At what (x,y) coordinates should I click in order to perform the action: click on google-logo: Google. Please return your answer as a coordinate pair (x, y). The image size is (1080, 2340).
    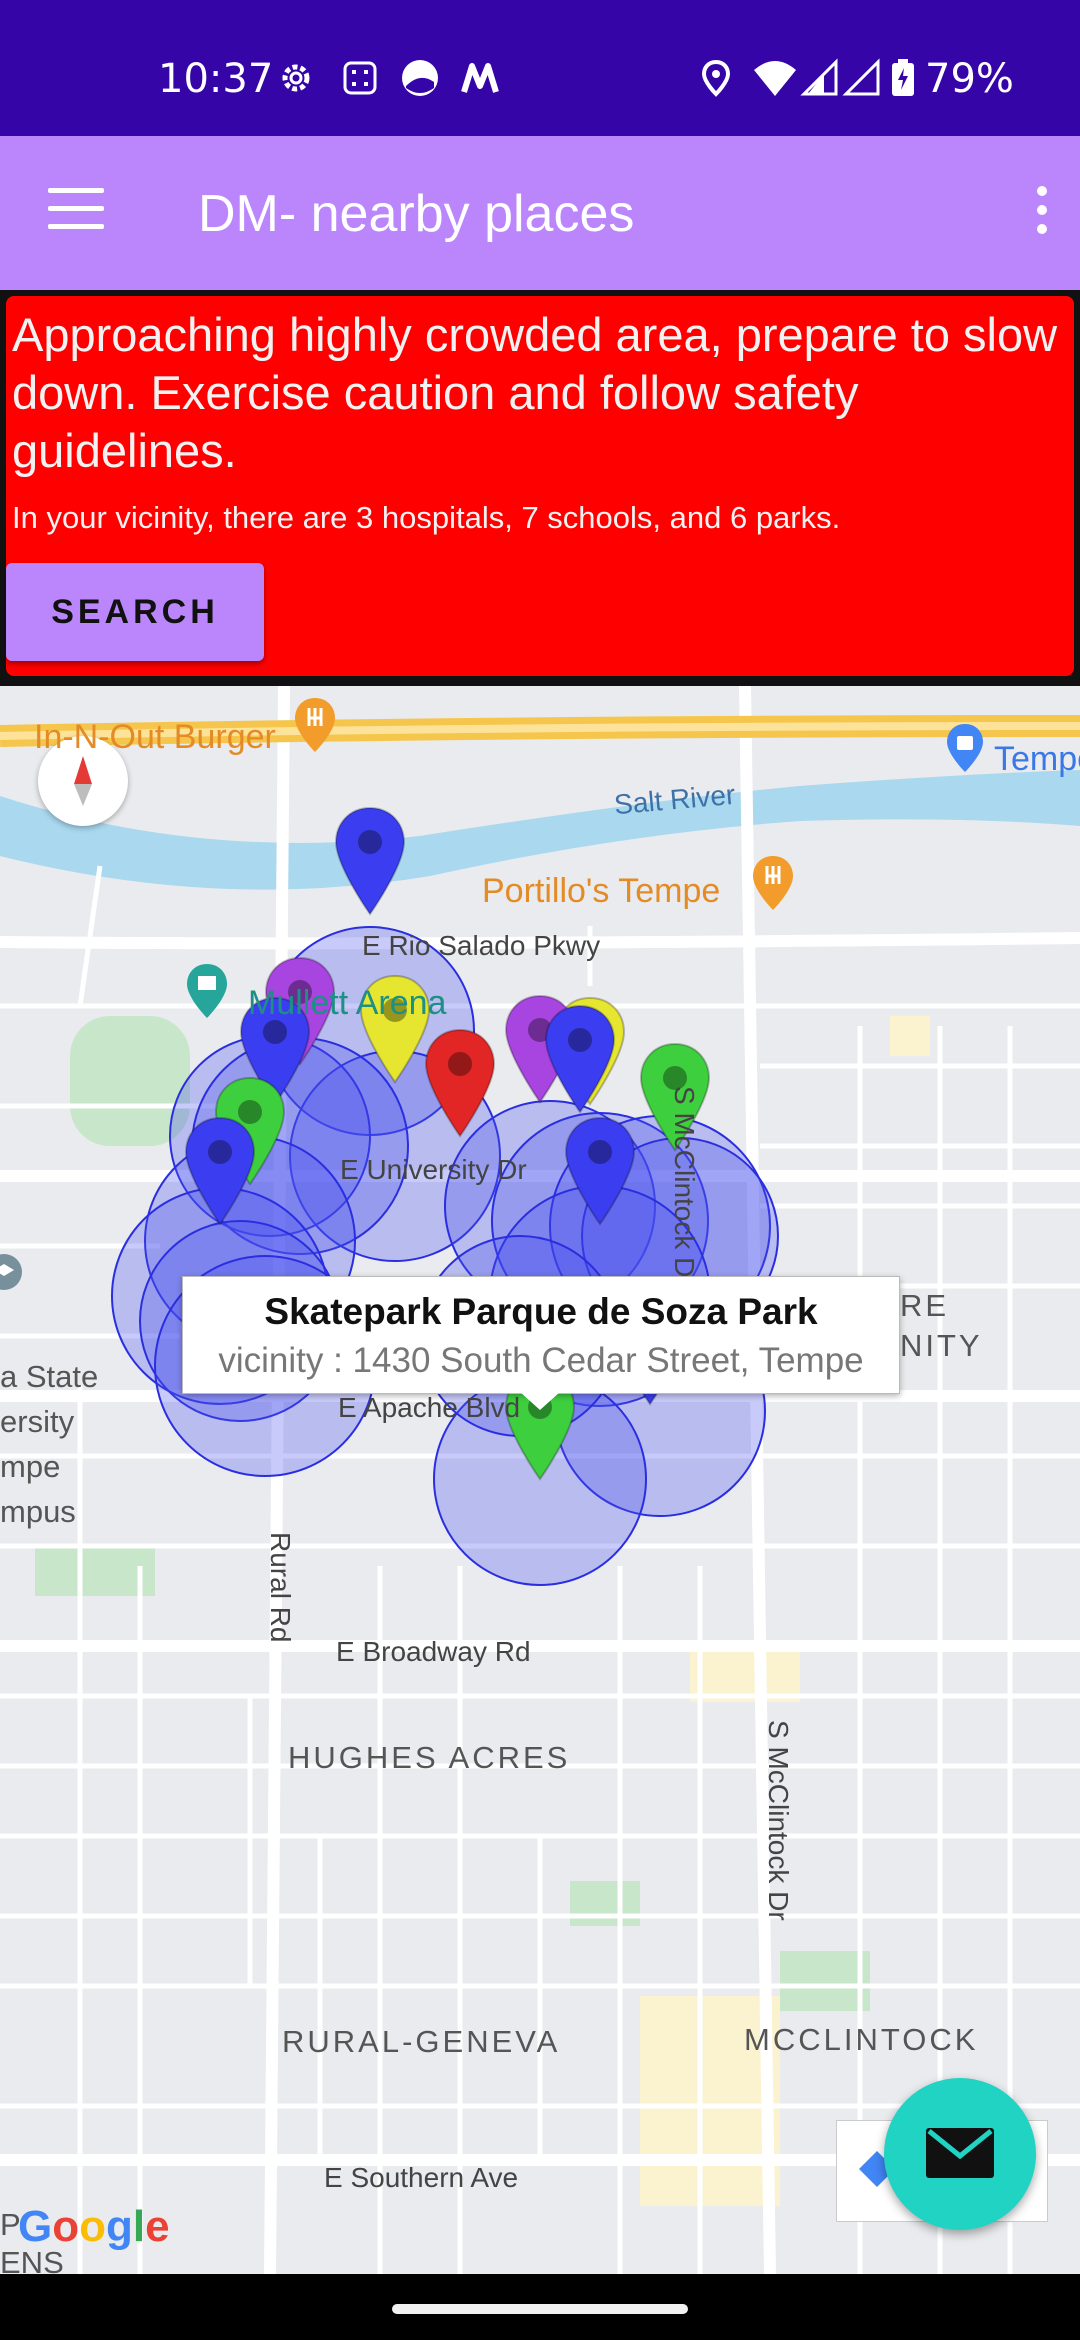
    Looking at the image, I should click on (94, 2226).